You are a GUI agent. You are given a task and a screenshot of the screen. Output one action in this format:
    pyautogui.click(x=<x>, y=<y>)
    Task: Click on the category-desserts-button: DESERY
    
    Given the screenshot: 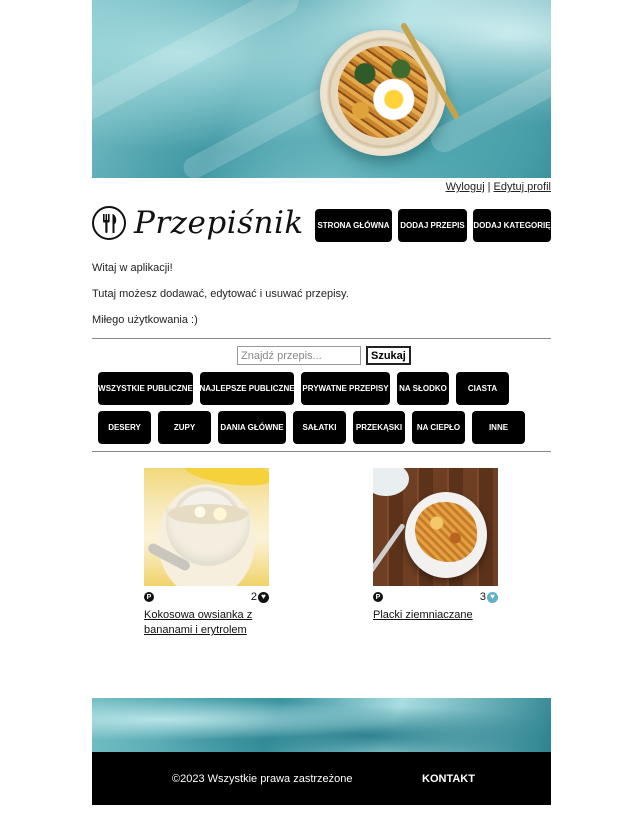 What is the action you would take?
    pyautogui.click(x=124, y=427)
    